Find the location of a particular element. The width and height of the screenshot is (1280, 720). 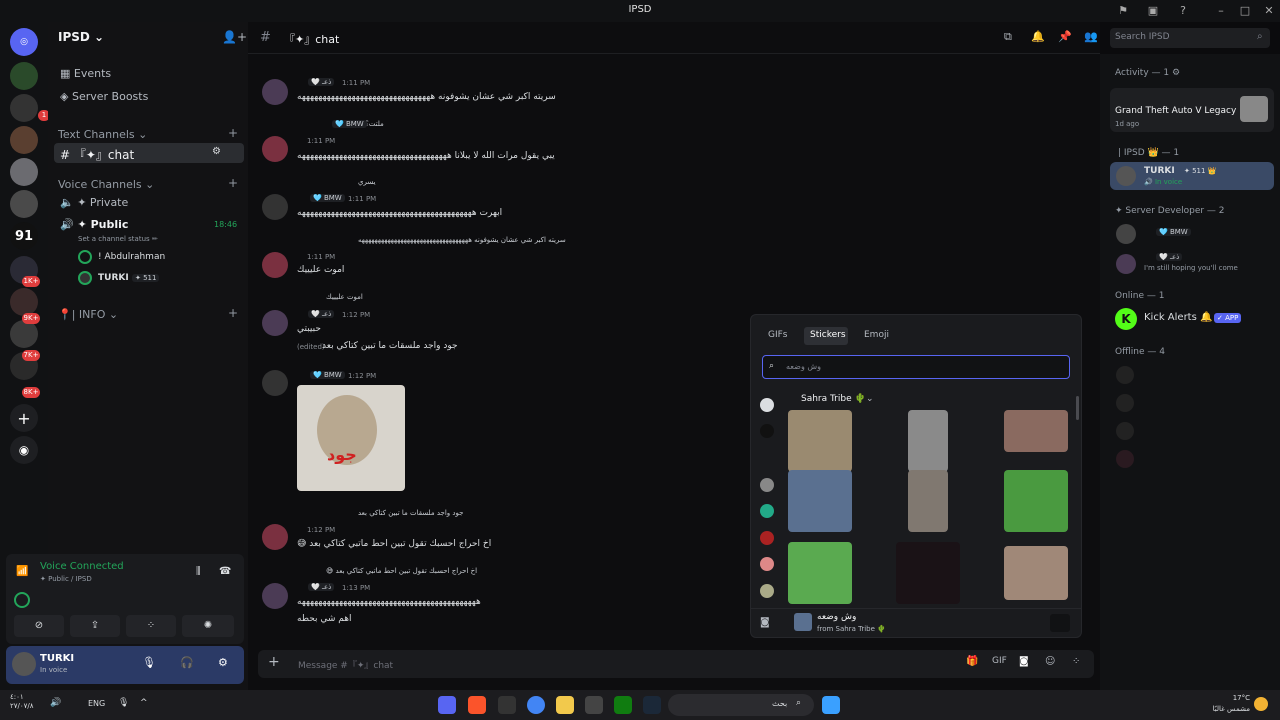

inbox-icon: ⚑ is located at coordinates (1123, 11).